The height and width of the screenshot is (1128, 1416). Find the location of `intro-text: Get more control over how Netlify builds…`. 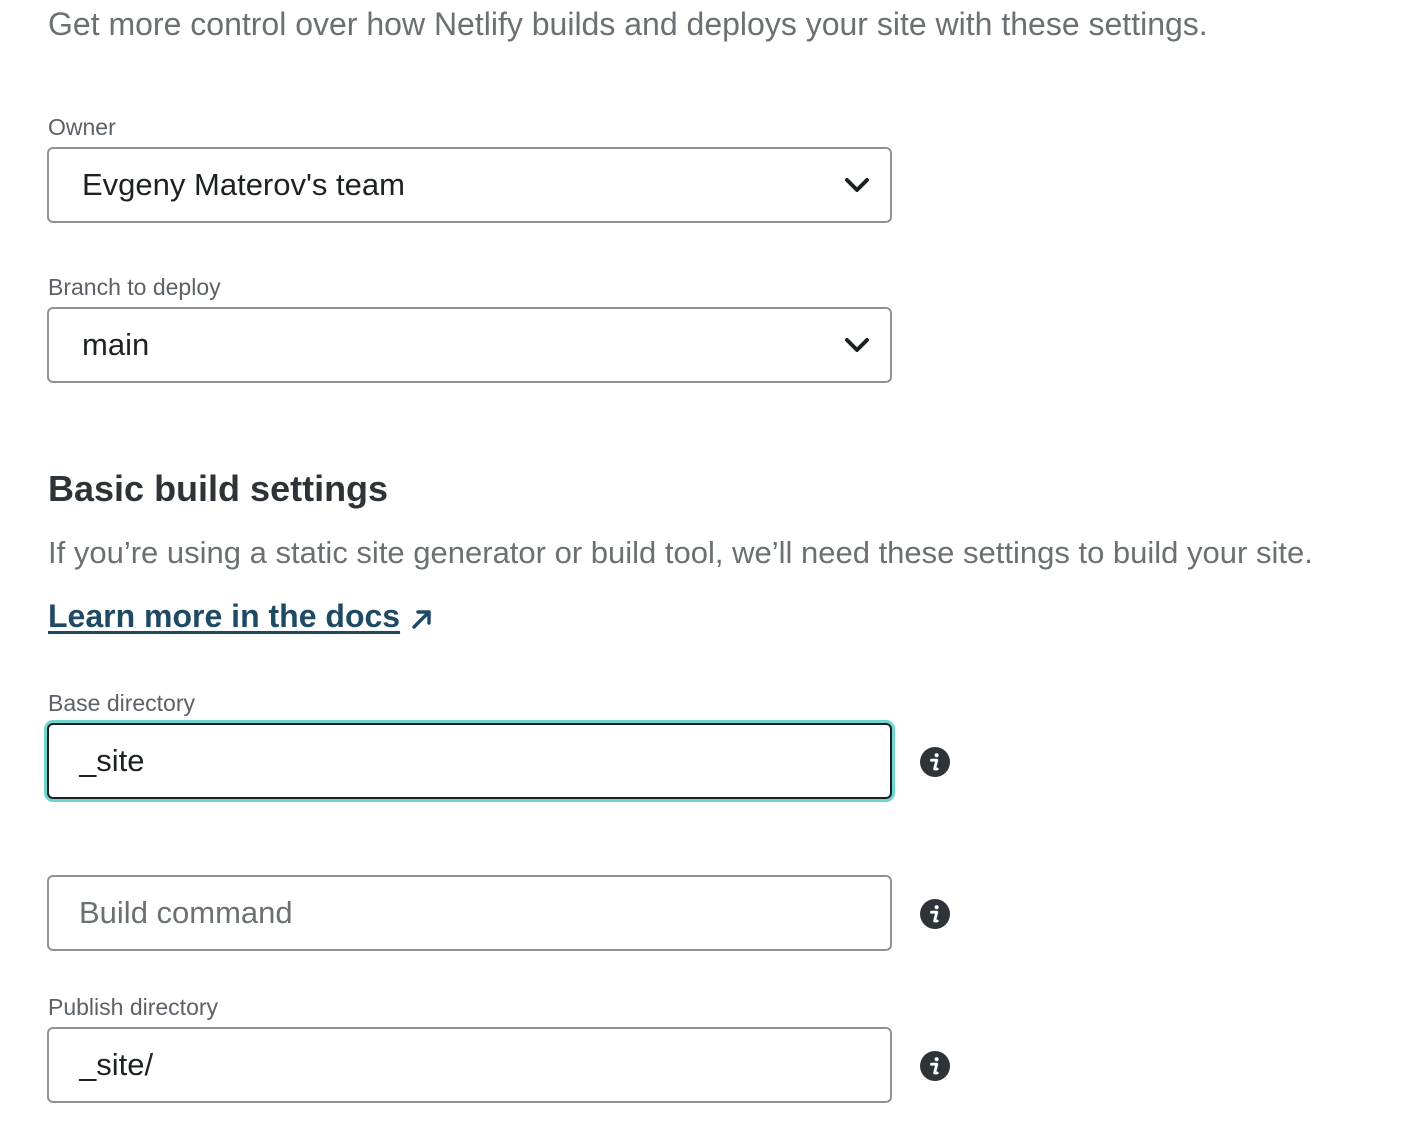

intro-text: Get more control over how Netlify builds… is located at coordinates (628, 24).